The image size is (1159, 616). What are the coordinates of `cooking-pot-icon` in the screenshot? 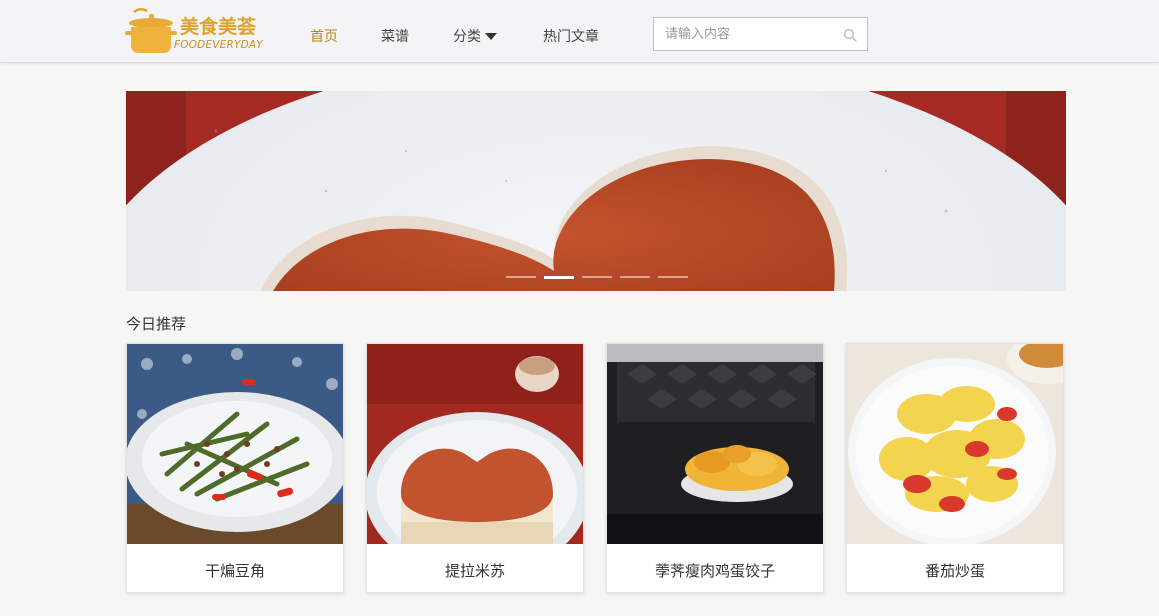 It's located at (151, 30).